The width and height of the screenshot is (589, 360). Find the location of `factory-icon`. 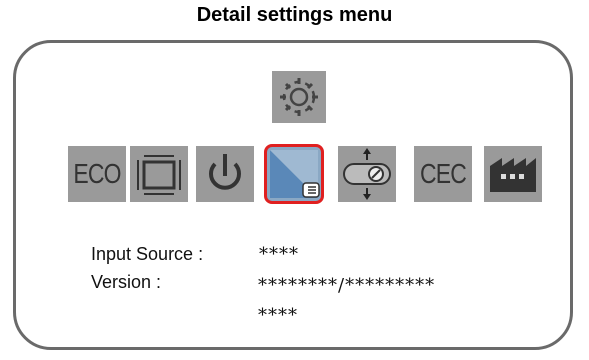

factory-icon is located at coordinates (513, 174).